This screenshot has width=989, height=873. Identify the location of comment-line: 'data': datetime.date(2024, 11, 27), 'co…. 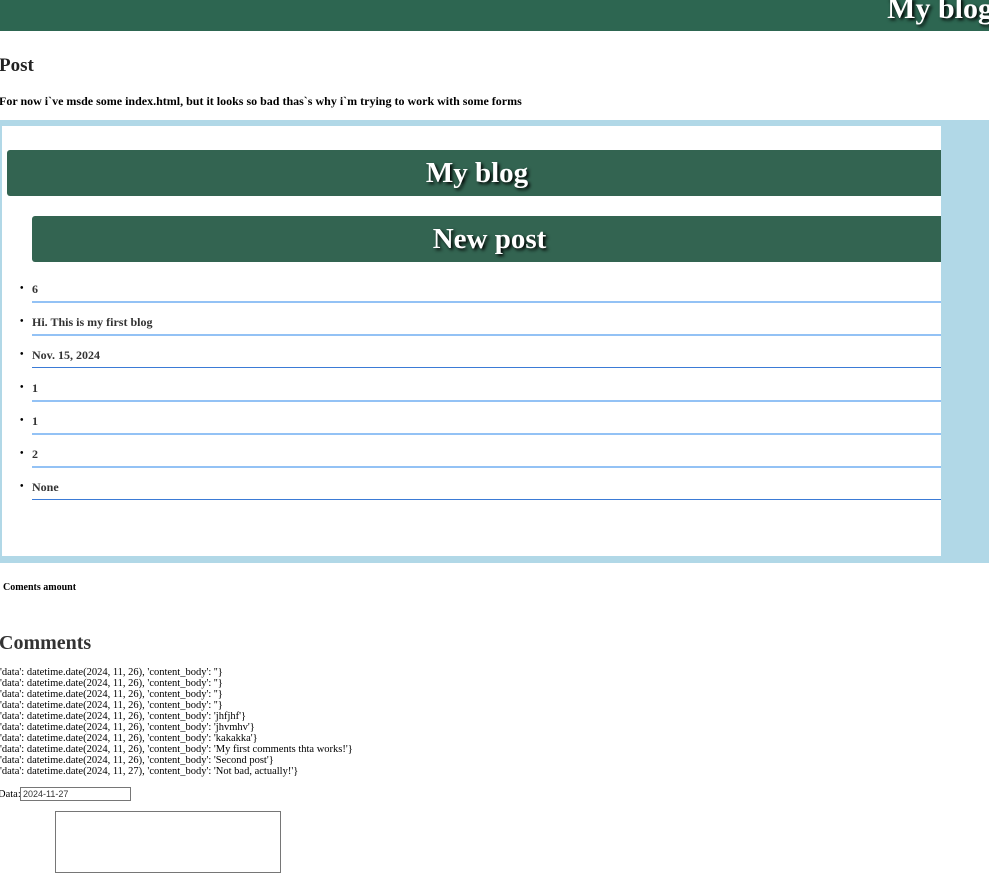
(149, 771).